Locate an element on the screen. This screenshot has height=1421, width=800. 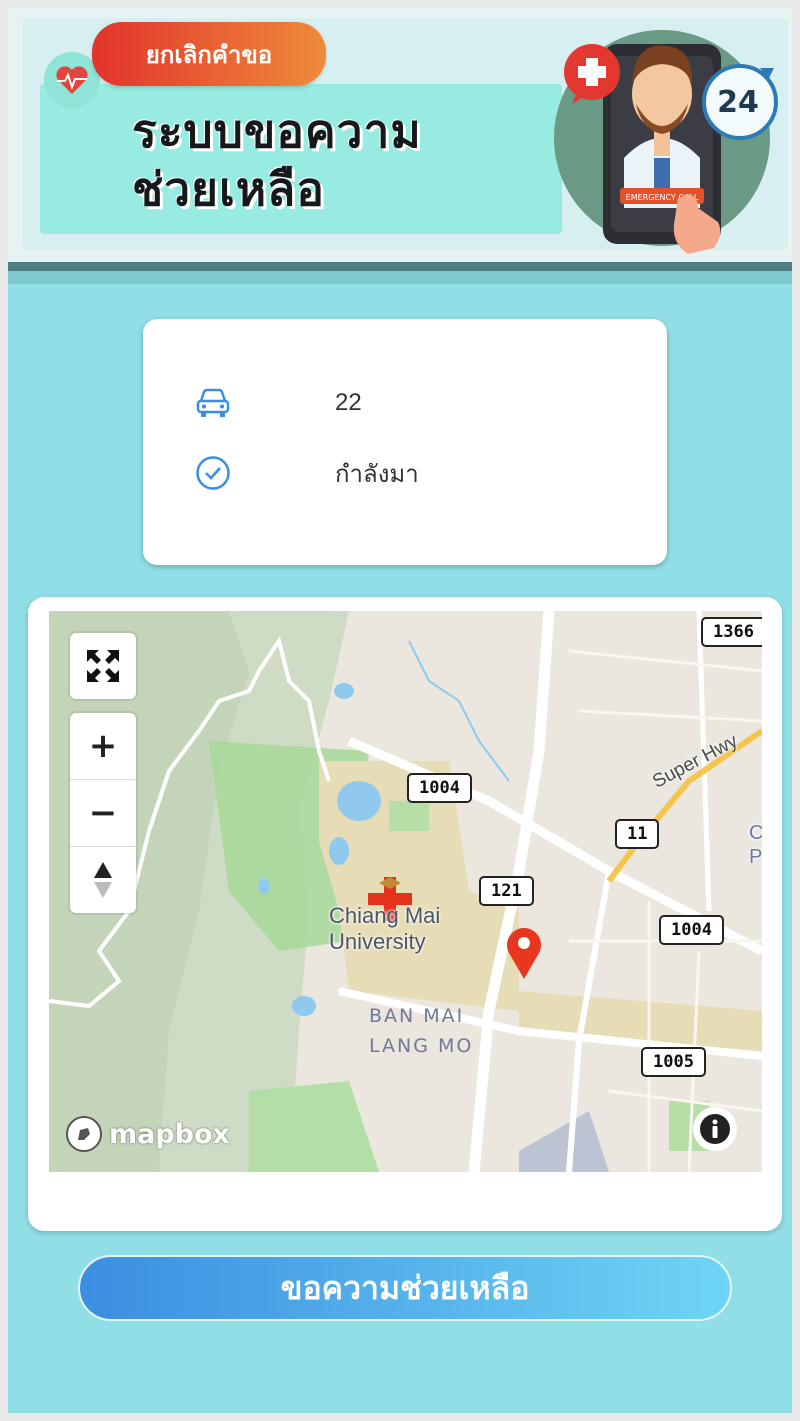
request-help-label: ขอความช่วยเหลือ is located at coordinates (405, 1287).